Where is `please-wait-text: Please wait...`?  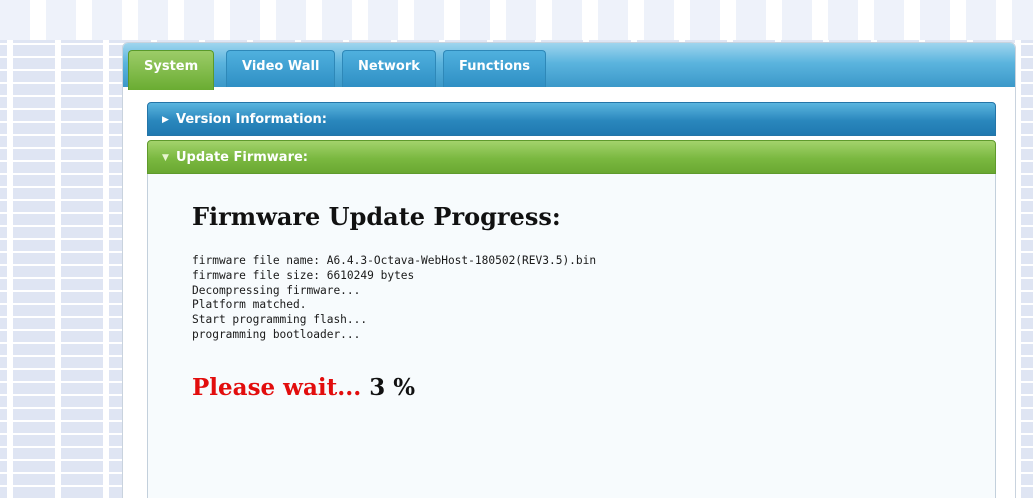 please-wait-text: Please wait... is located at coordinates (277, 387).